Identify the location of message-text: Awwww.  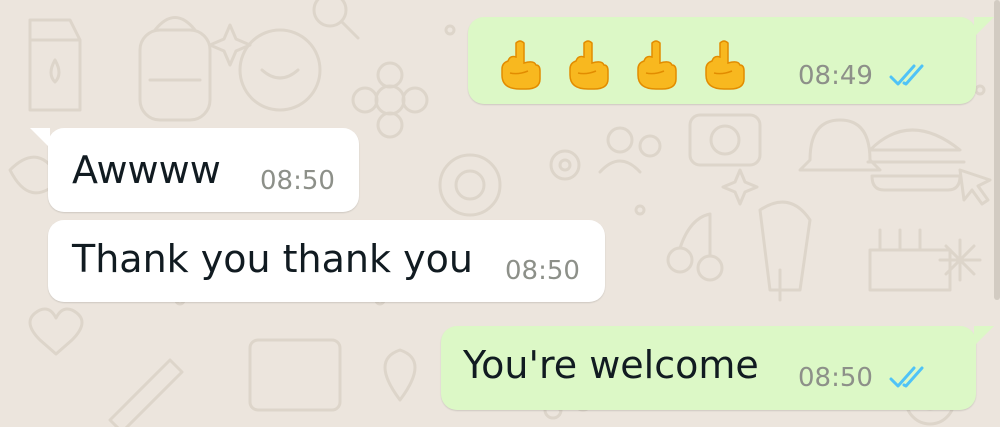
(146, 170).